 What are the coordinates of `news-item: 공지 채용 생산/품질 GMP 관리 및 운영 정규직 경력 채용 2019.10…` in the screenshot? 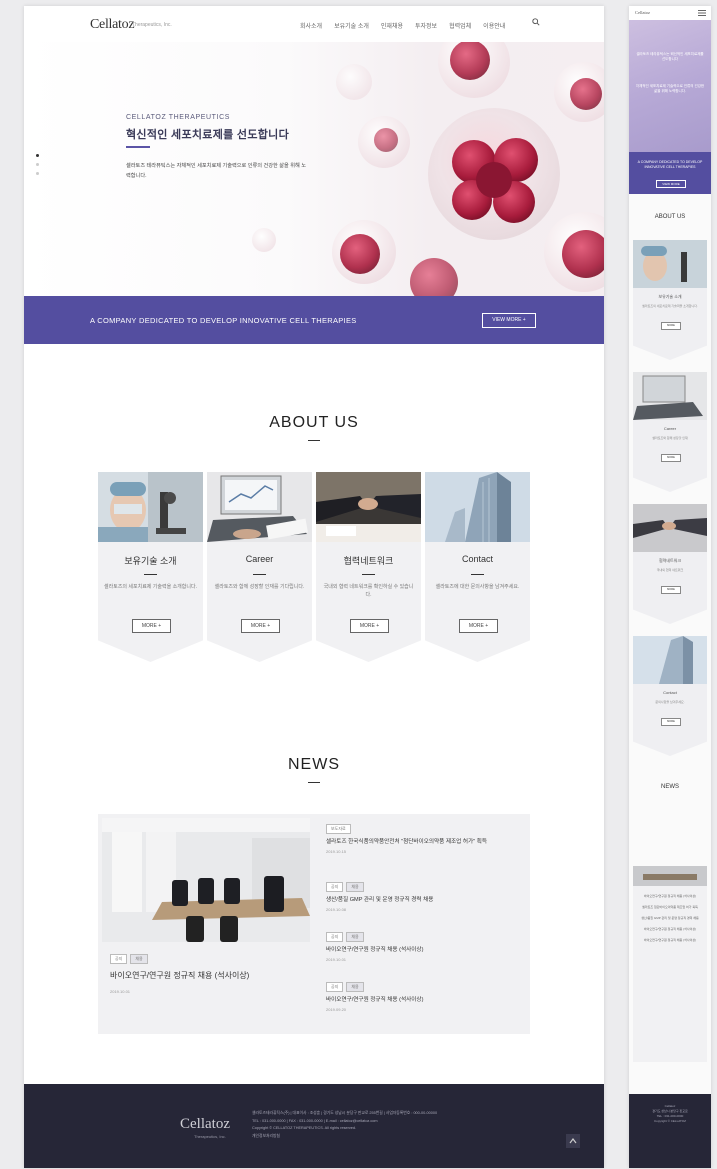 It's located at (424, 907).